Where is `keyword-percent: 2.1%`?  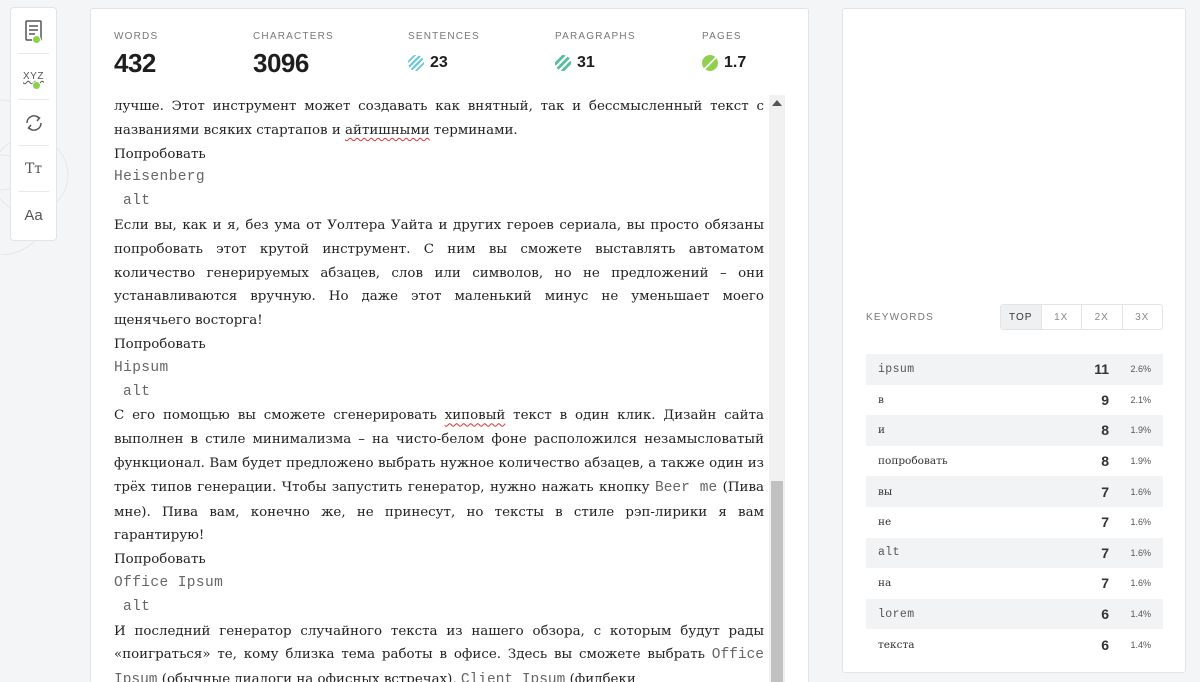
keyword-percent: 2.1% is located at coordinates (1140, 399).